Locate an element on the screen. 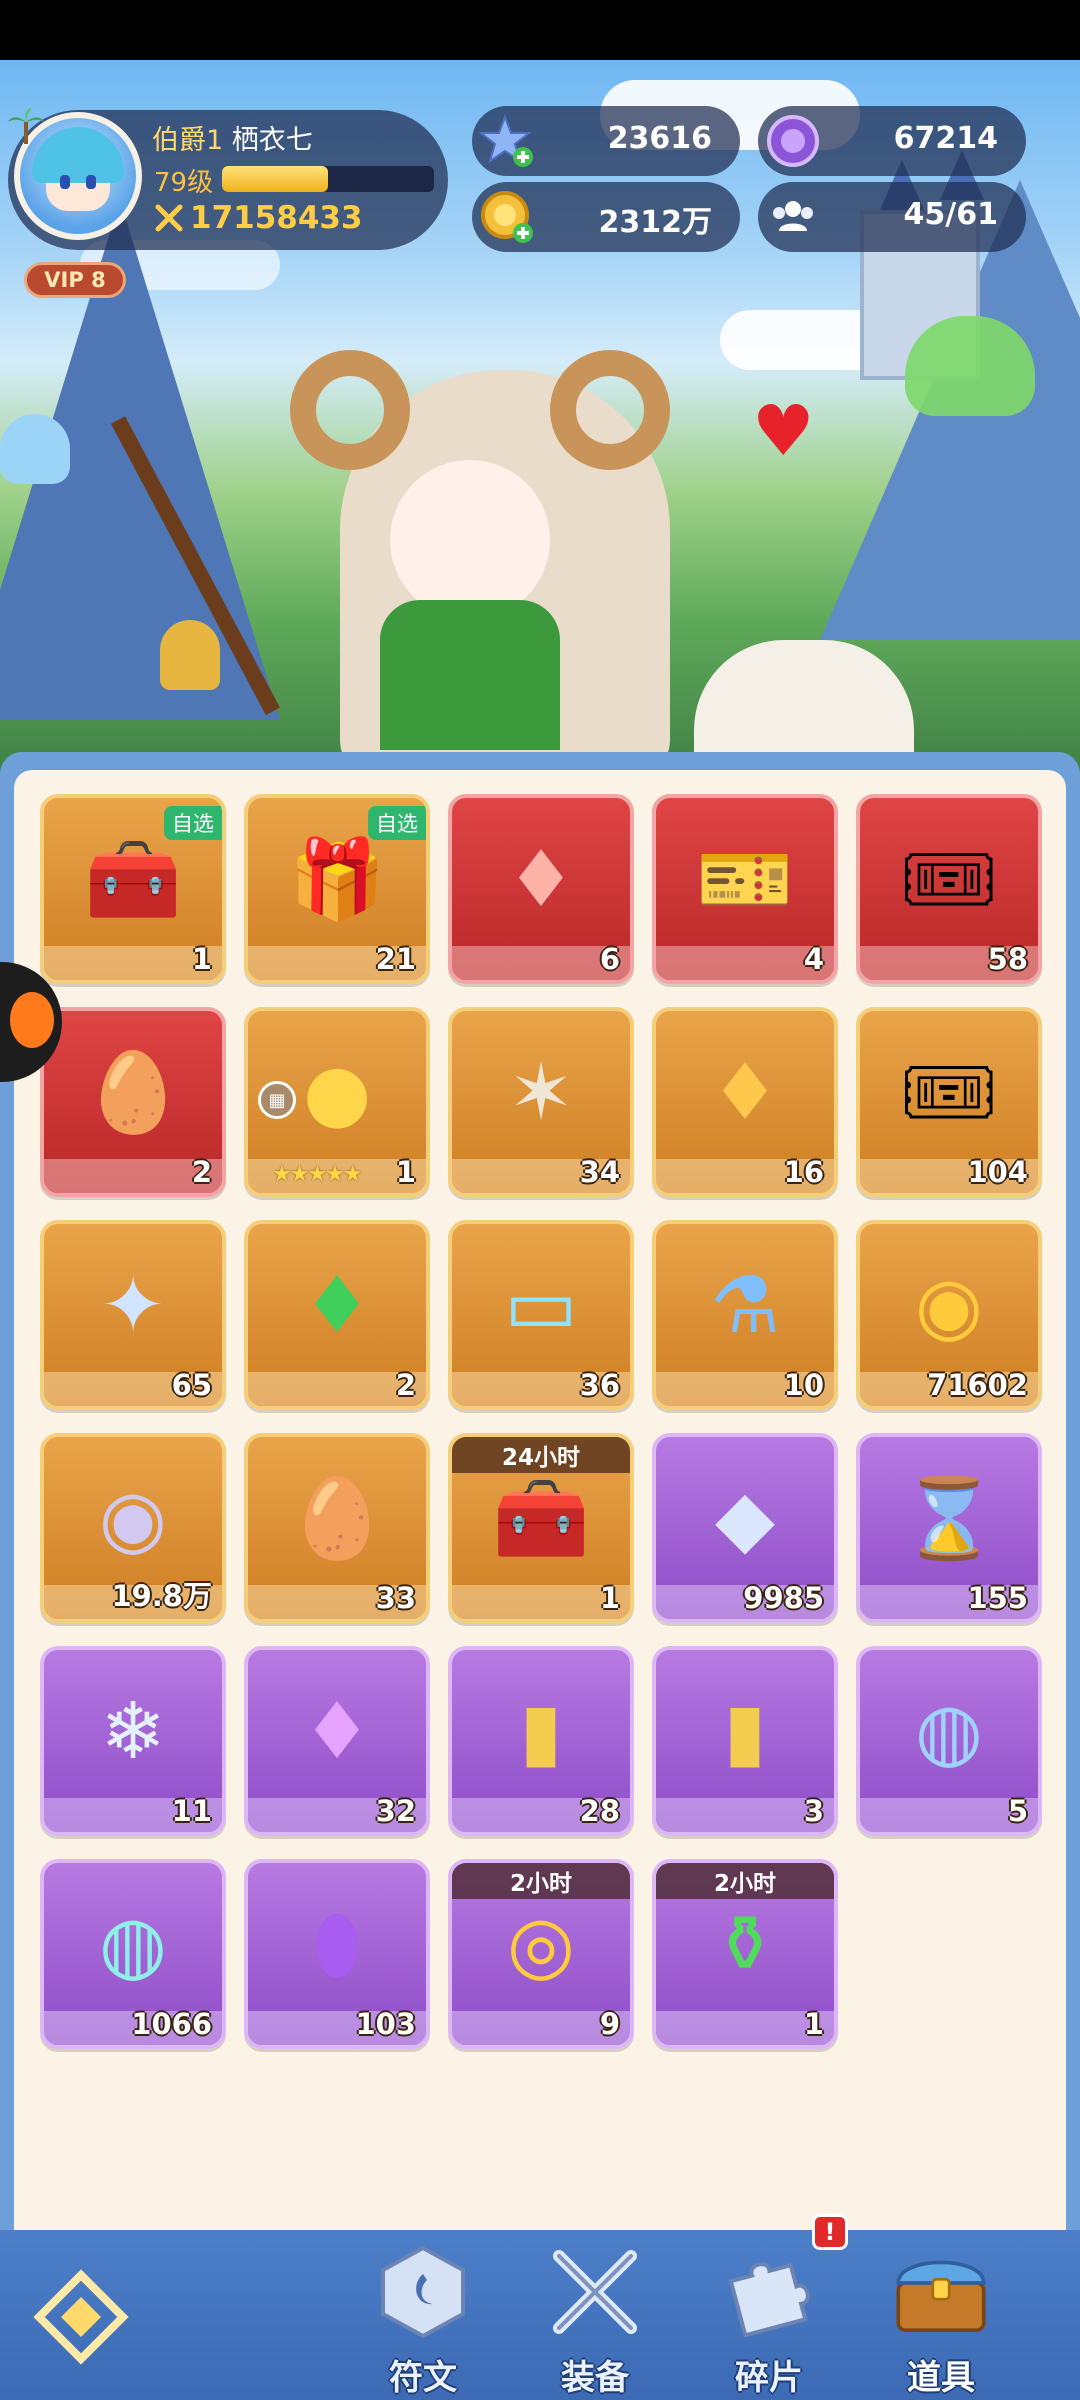 The height and width of the screenshot is (2400, 1080). green-potion-icon: ⚱ is located at coordinates (745, 1945).